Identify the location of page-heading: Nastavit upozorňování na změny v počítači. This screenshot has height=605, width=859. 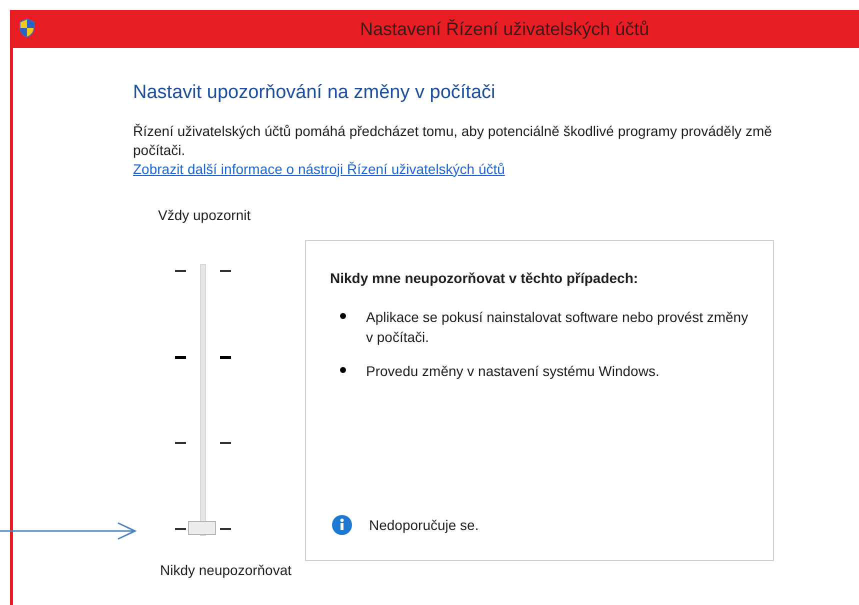
(314, 93).